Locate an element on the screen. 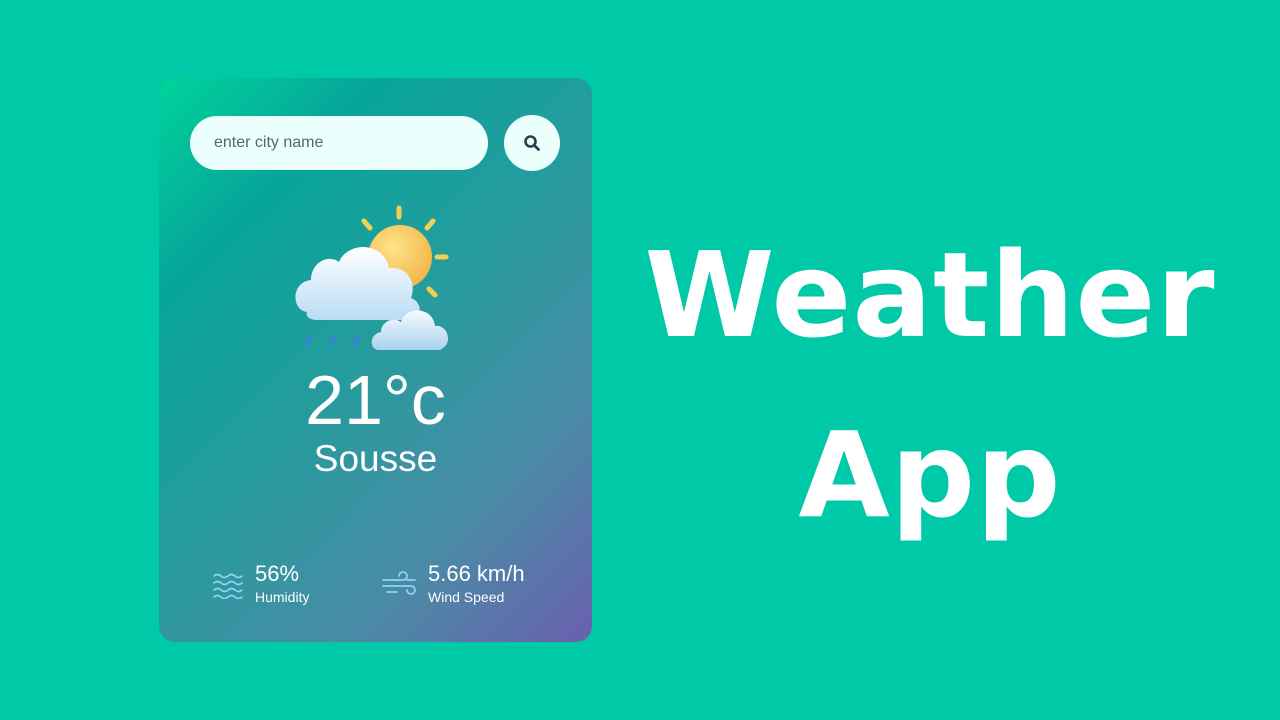 The image size is (1280, 720). search-button is located at coordinates (532, 143).